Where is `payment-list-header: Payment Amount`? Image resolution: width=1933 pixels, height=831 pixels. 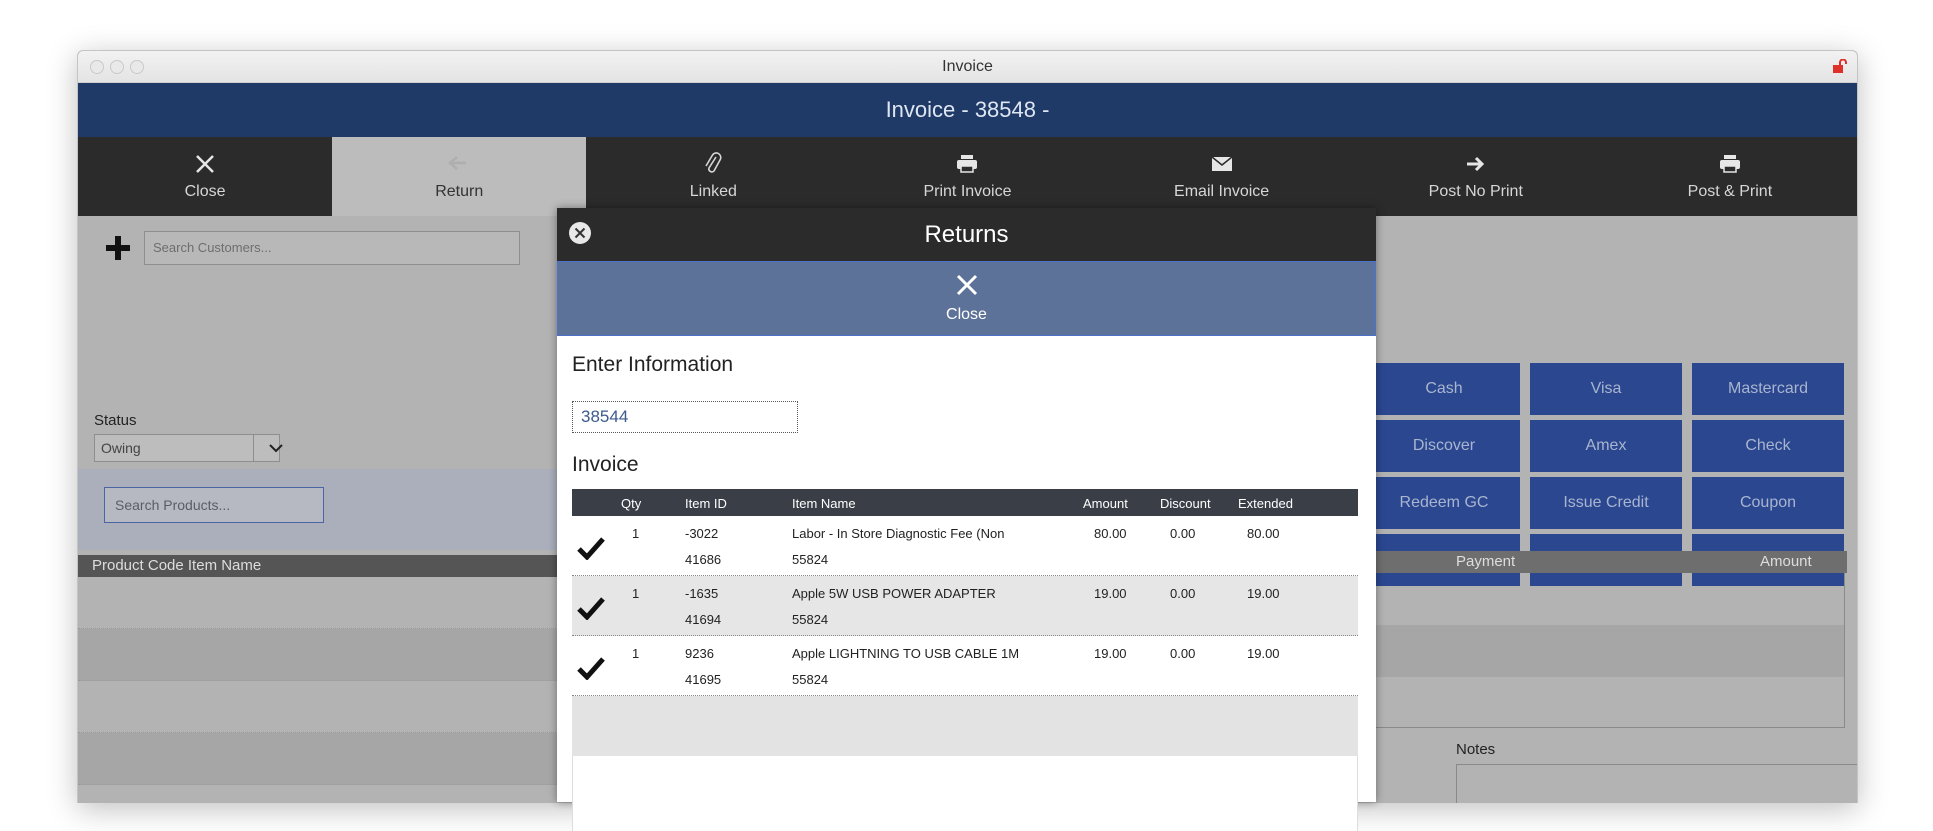
payment-list-header: Payment Amount is located at coordinates (1607, 562).